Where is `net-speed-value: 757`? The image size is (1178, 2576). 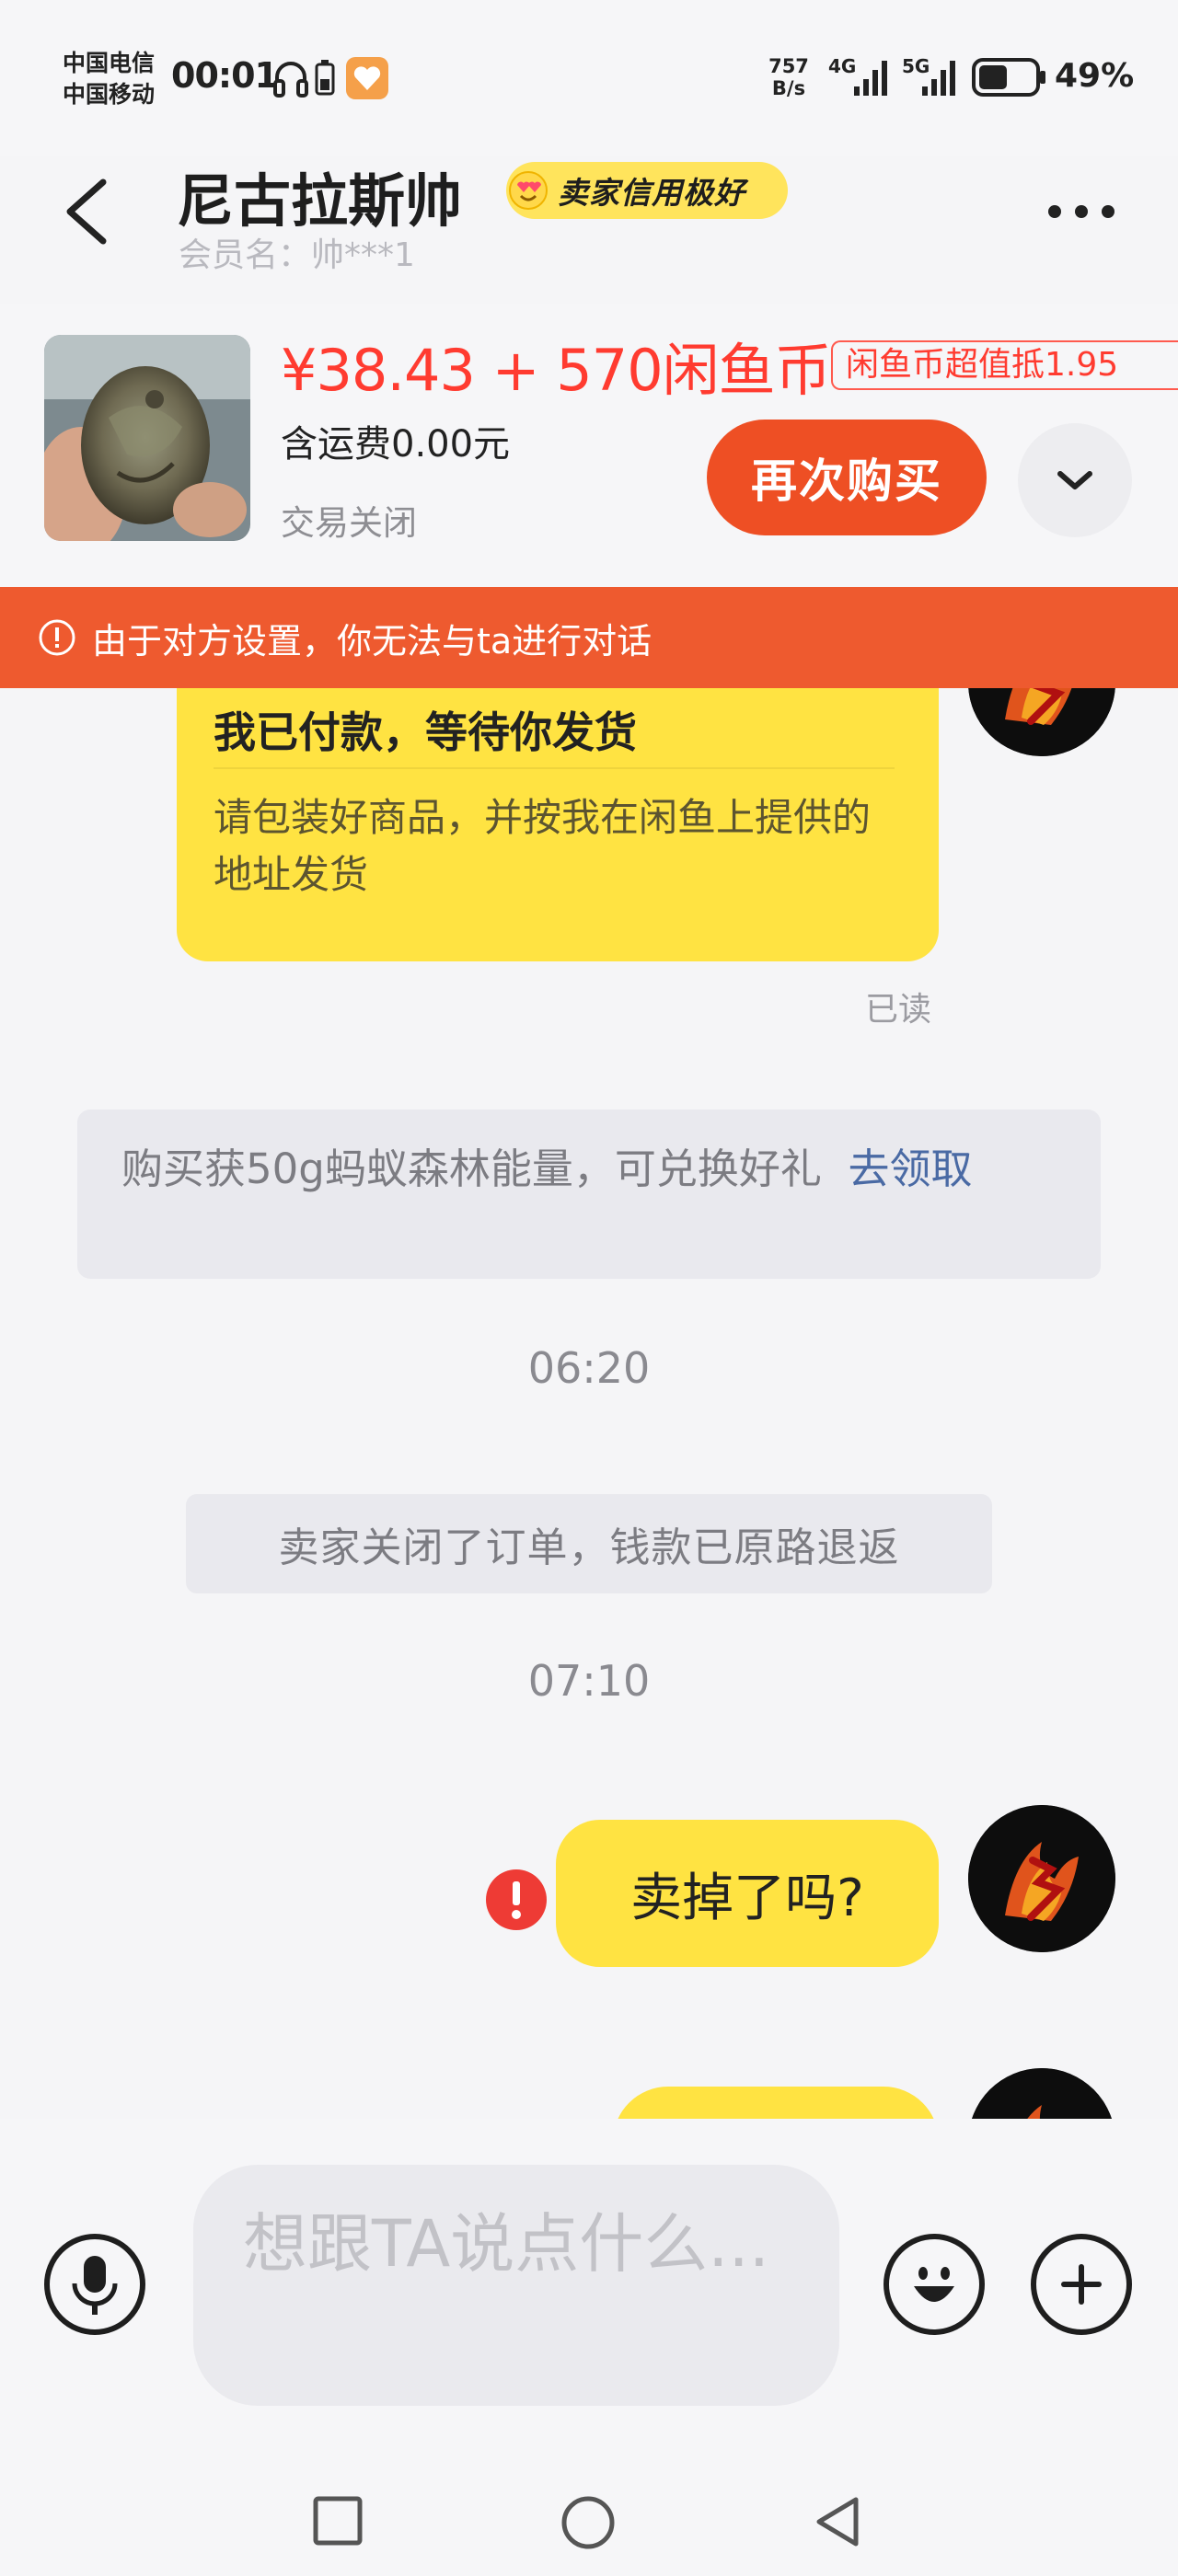 net-speed-value: 757 is located at coordinates (788, 66).